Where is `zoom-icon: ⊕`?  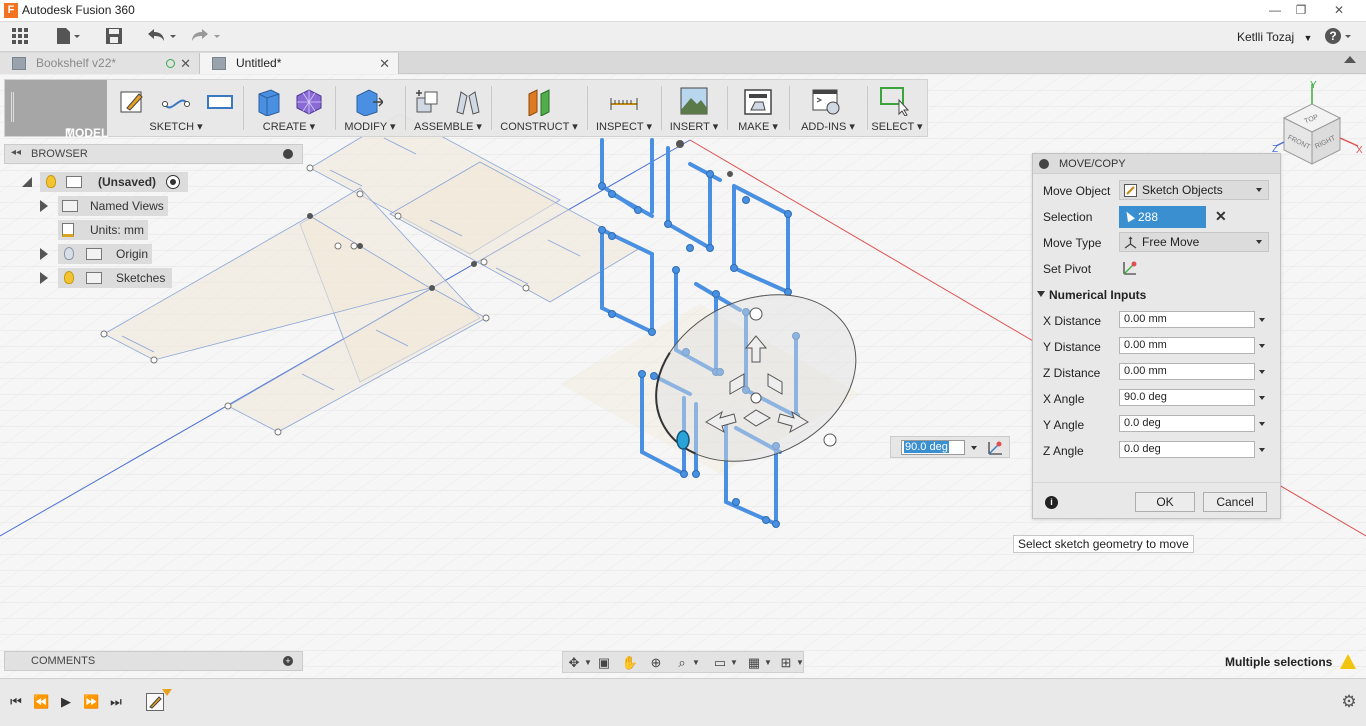
zoom-icon: ⊕ is located at coordinates (656, 662).